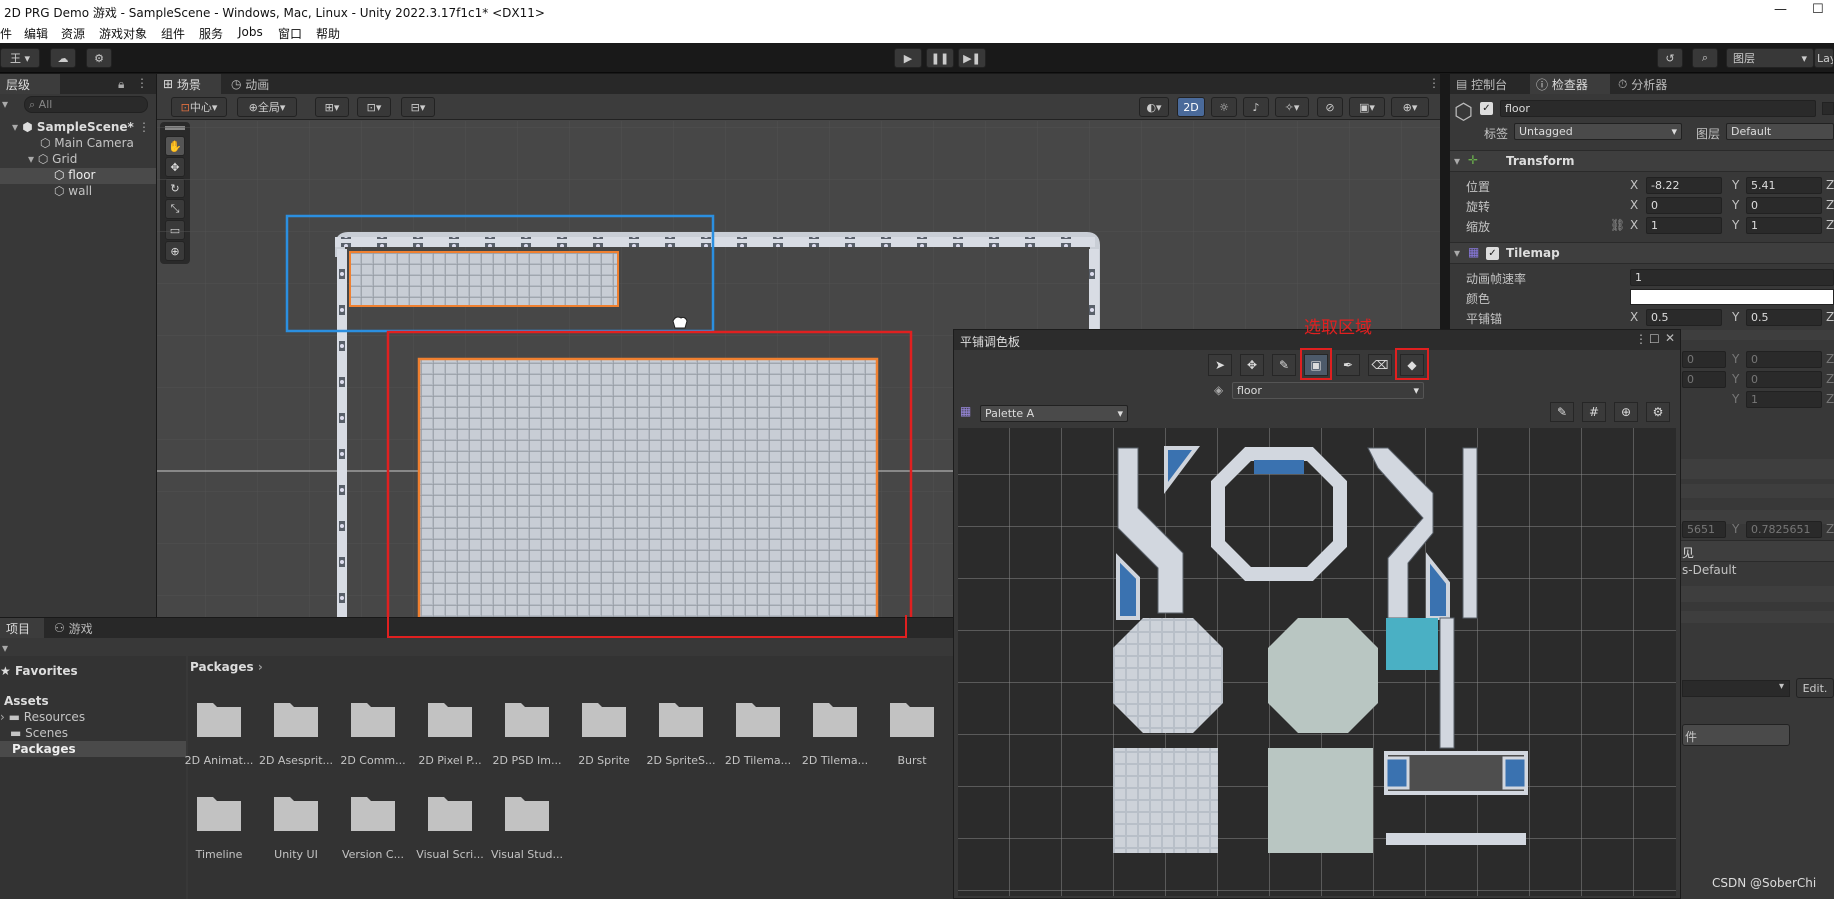  Describe the element at coordinates (328, 33) in the screenshot. I see `menu-help: 帮助` at that location.